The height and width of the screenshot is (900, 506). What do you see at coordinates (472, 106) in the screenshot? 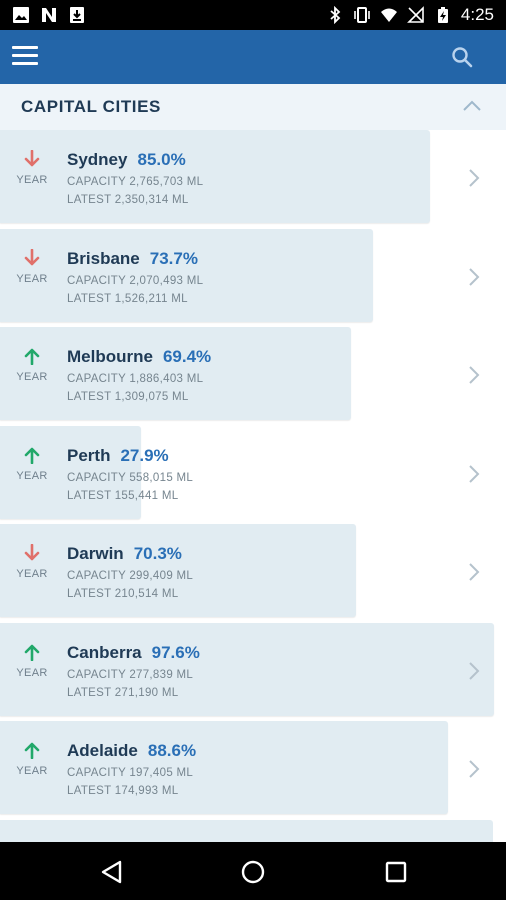
I see `chevron-up-icon` at bounding box center [472, 106].